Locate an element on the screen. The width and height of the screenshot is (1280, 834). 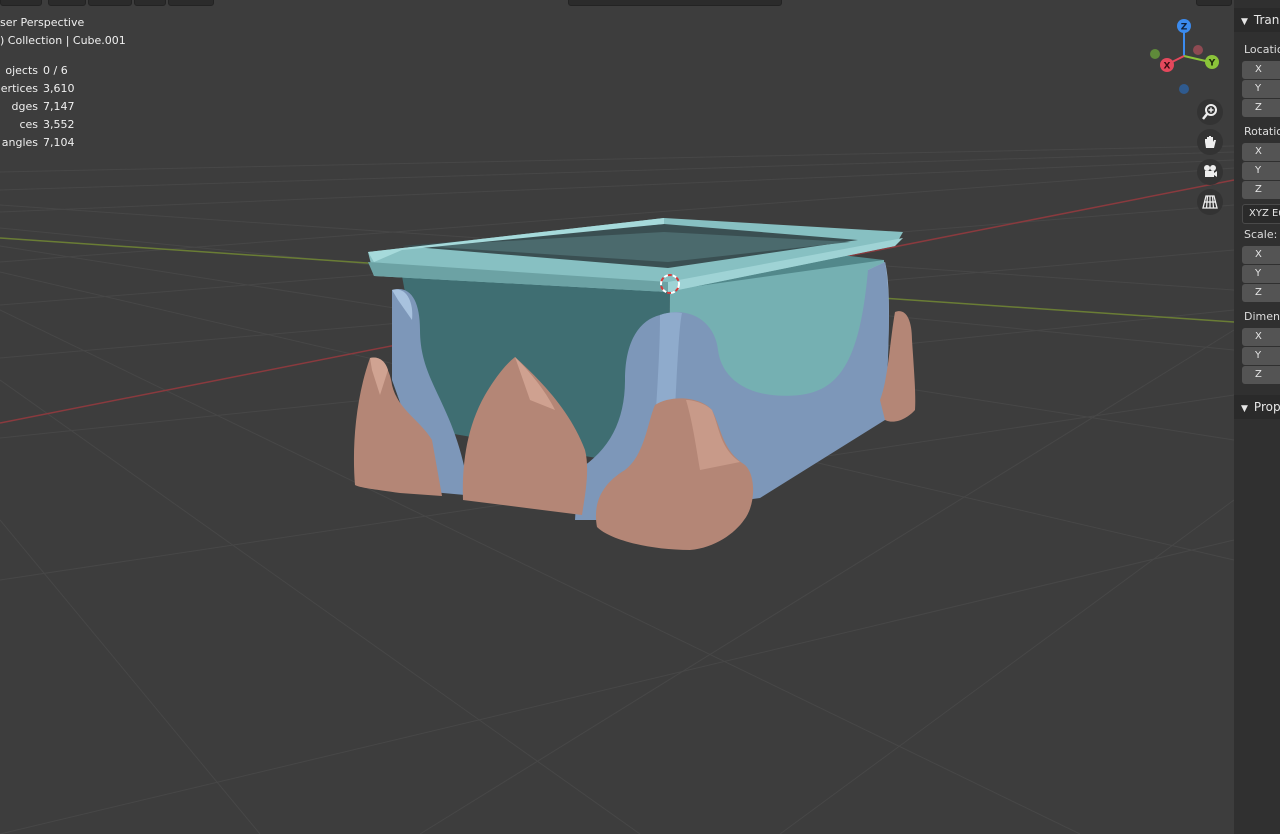
header-search-field is located at coordinates (675, 3).